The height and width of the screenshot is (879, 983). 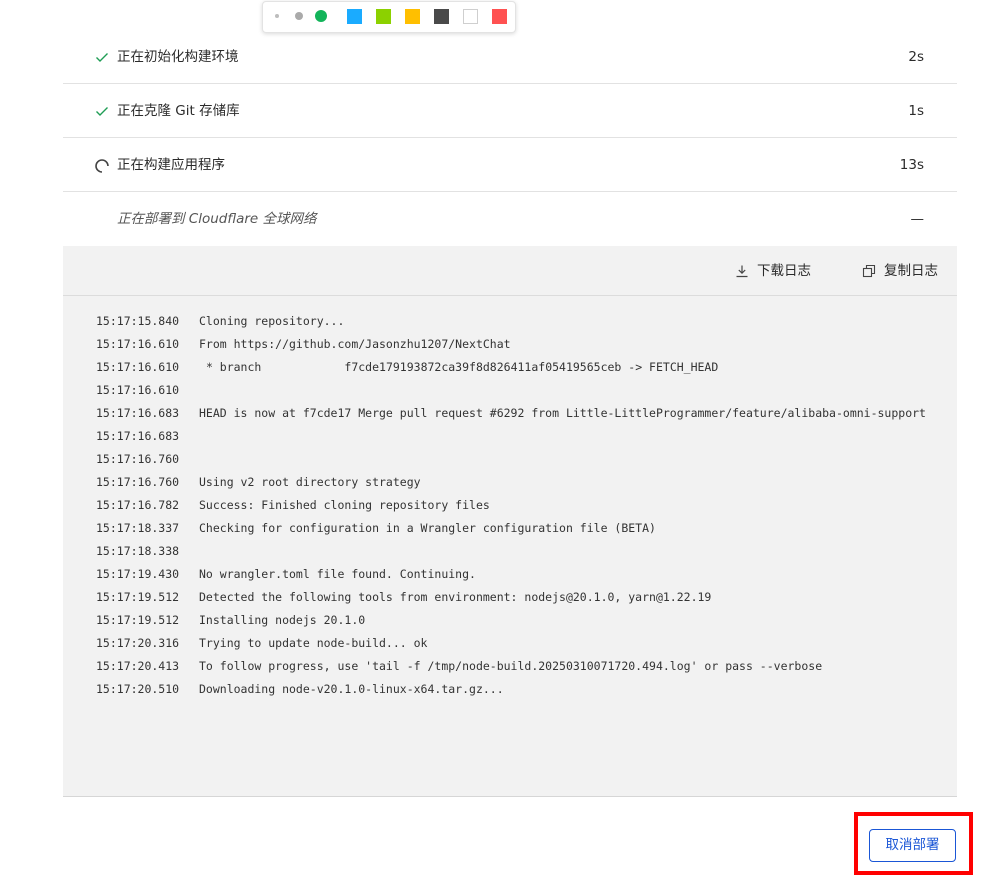 I want to click on log-line: 15:17:19.512 Installing nodejs 20.1.0, so click(x=511, y=622).